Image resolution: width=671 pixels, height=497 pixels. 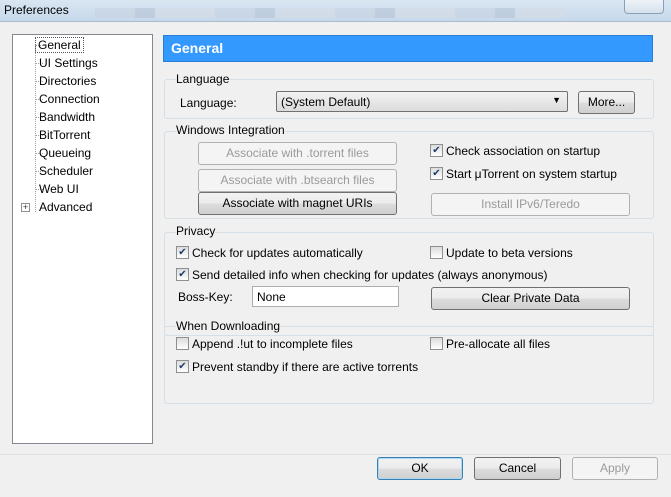 I want to click on associate-btsearch-button: Associate with .btsearch files, so click(x=297, y=180).